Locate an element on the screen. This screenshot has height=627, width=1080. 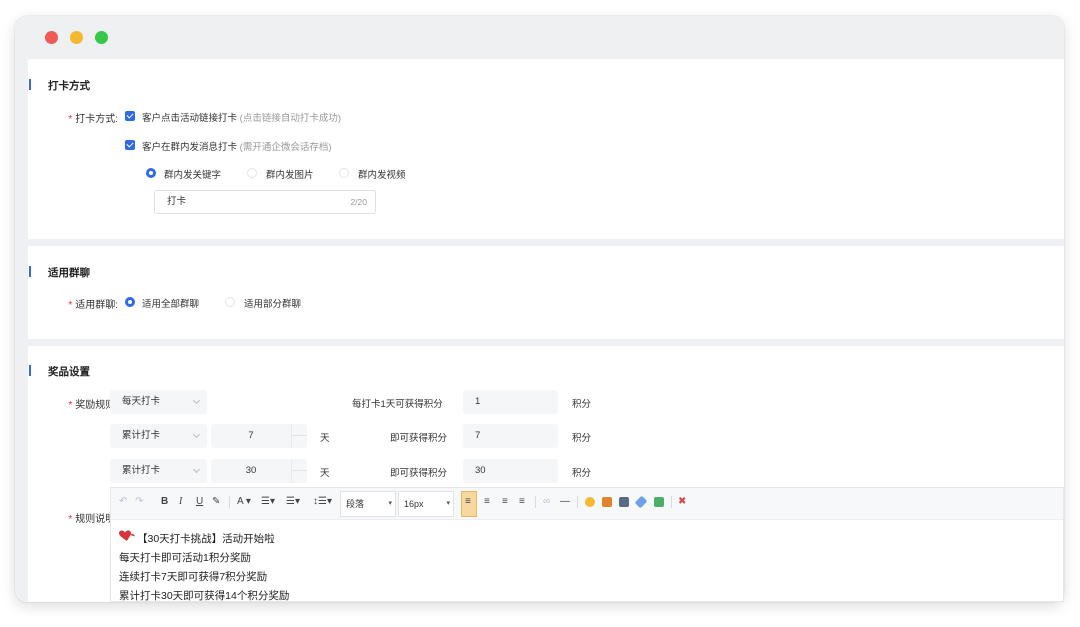
font-color-button: A ▾ is located at coordinates (244, 502).